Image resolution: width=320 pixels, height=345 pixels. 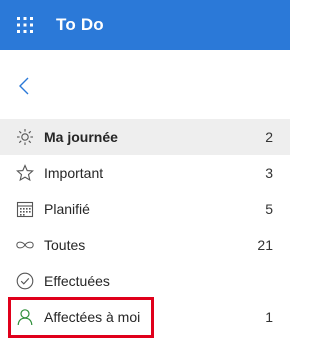 I want to click on sidebar-item-my-day: Ma journée 2, so click(x=145, y=137).